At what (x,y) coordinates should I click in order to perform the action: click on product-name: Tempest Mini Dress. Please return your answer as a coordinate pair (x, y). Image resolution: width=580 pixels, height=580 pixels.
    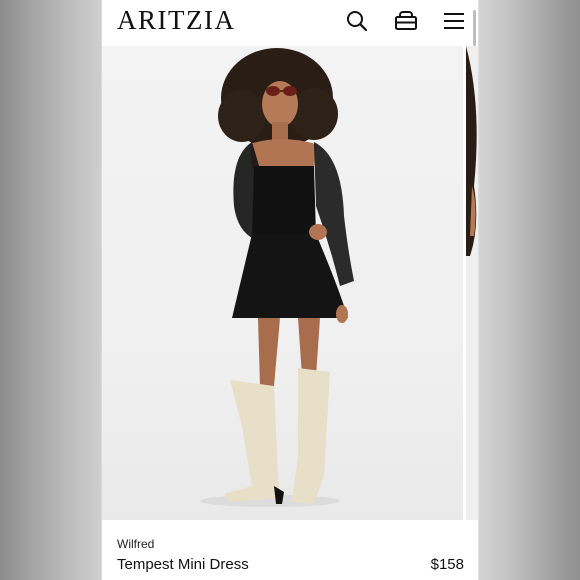
    Looking at the image, I should click on (183, 564).